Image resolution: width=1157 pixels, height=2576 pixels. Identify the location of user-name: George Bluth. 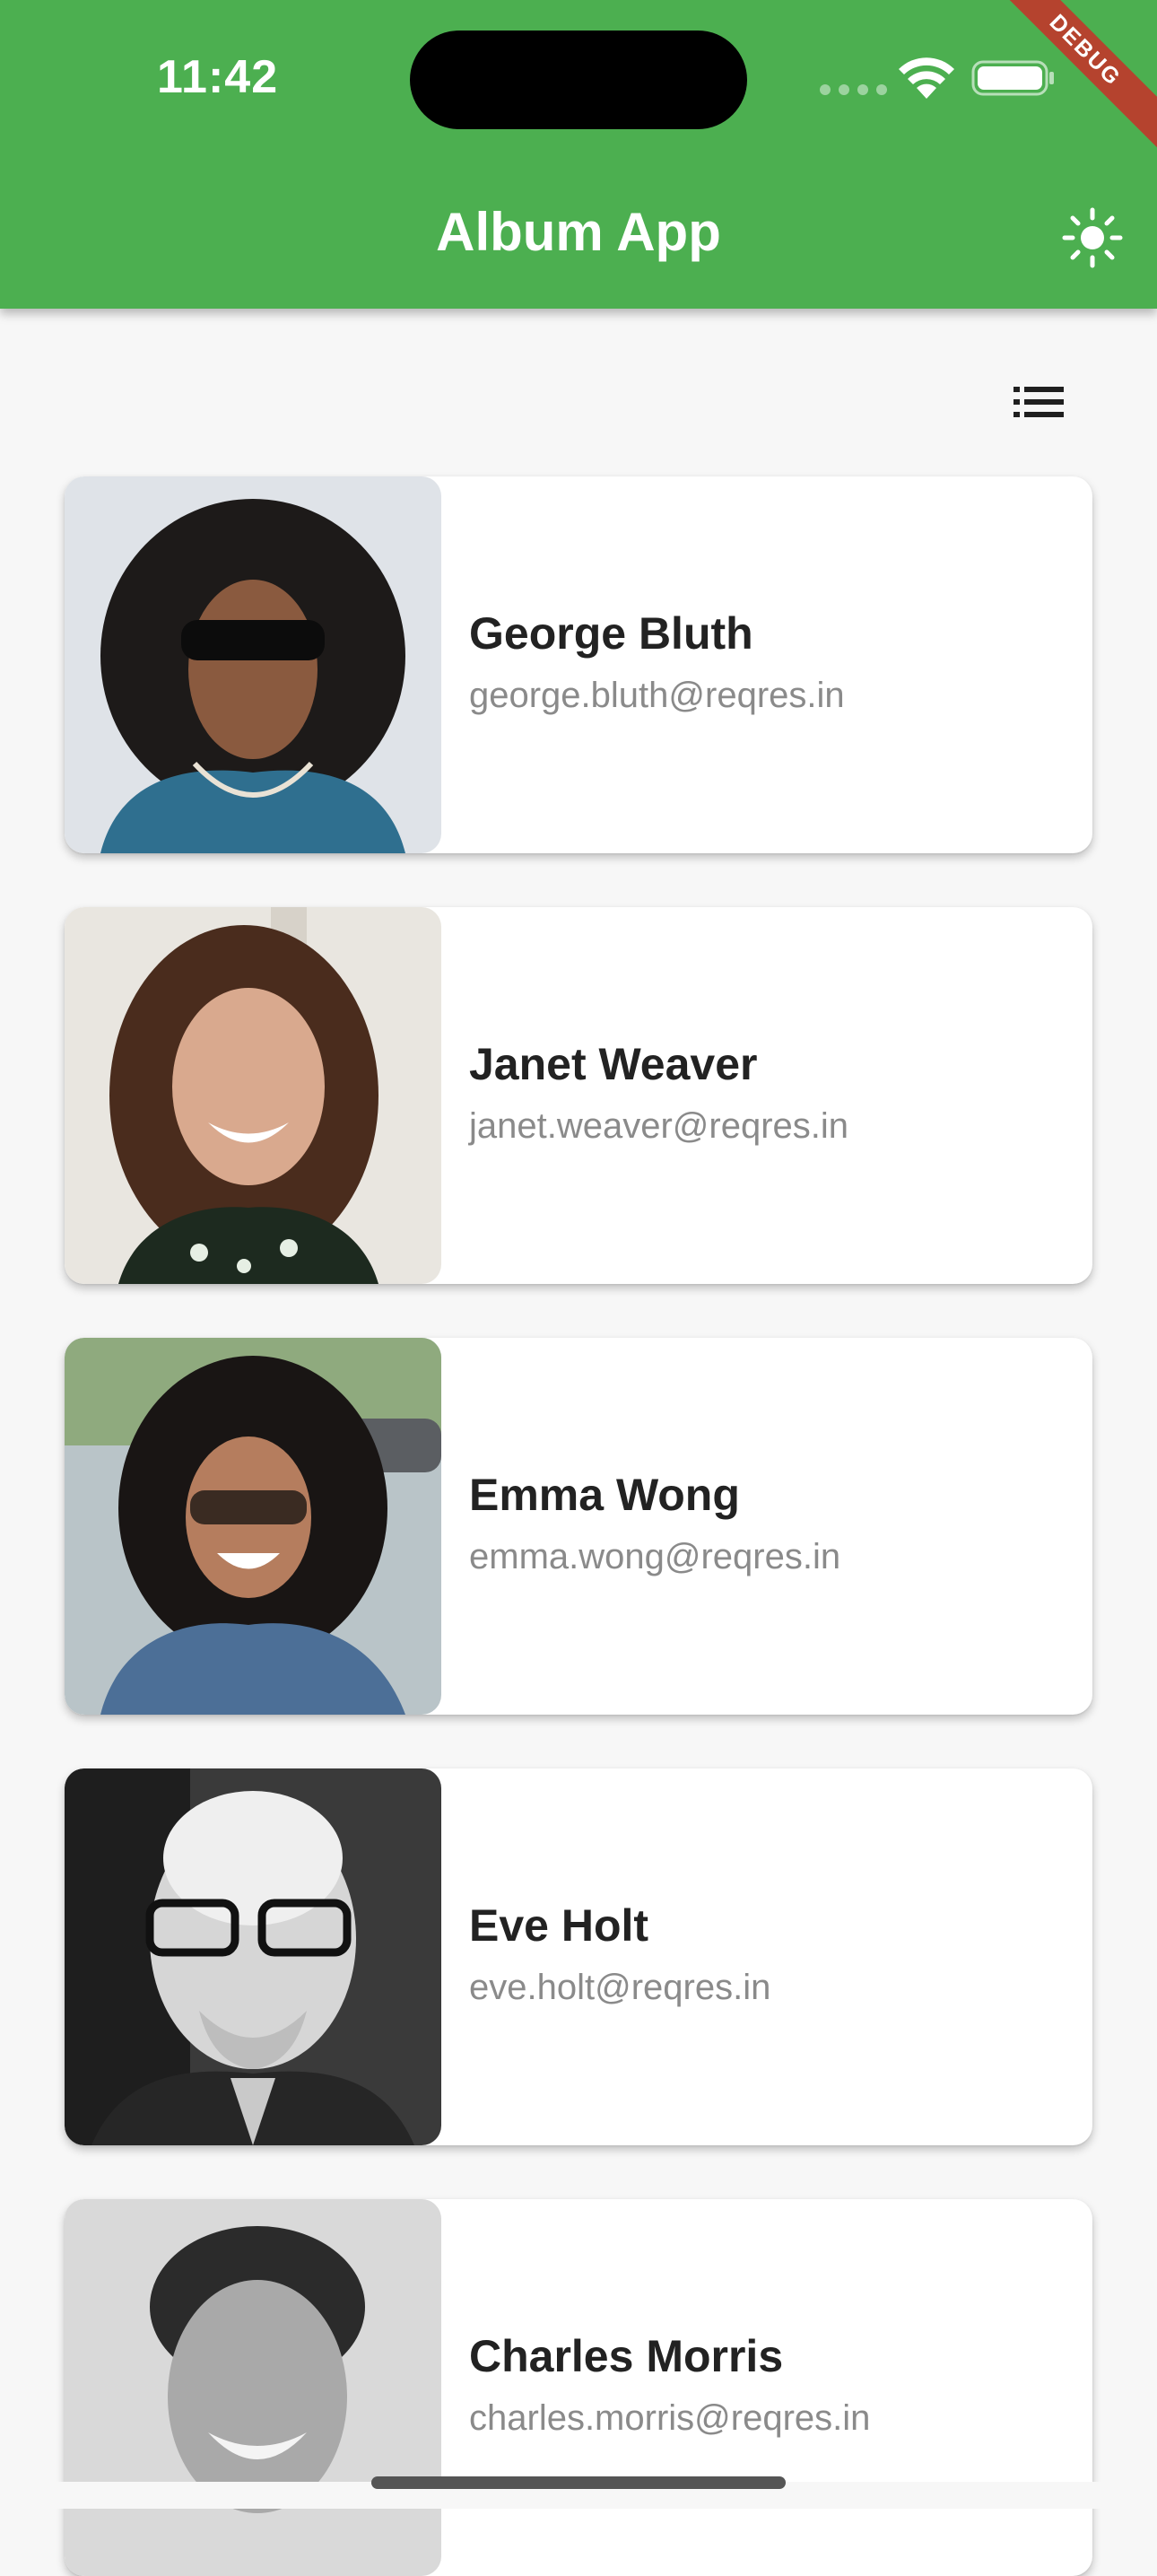
(611, 633).